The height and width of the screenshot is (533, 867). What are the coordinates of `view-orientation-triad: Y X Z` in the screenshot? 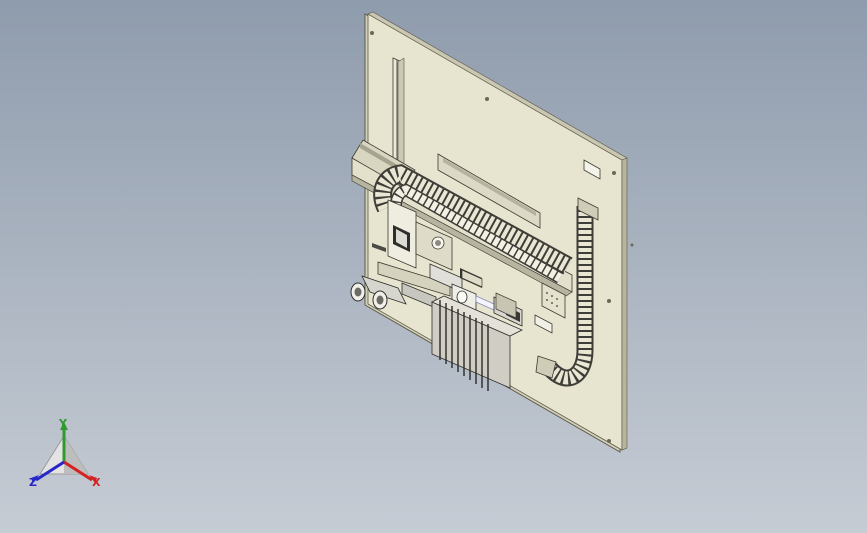 It's located at (67, 458).